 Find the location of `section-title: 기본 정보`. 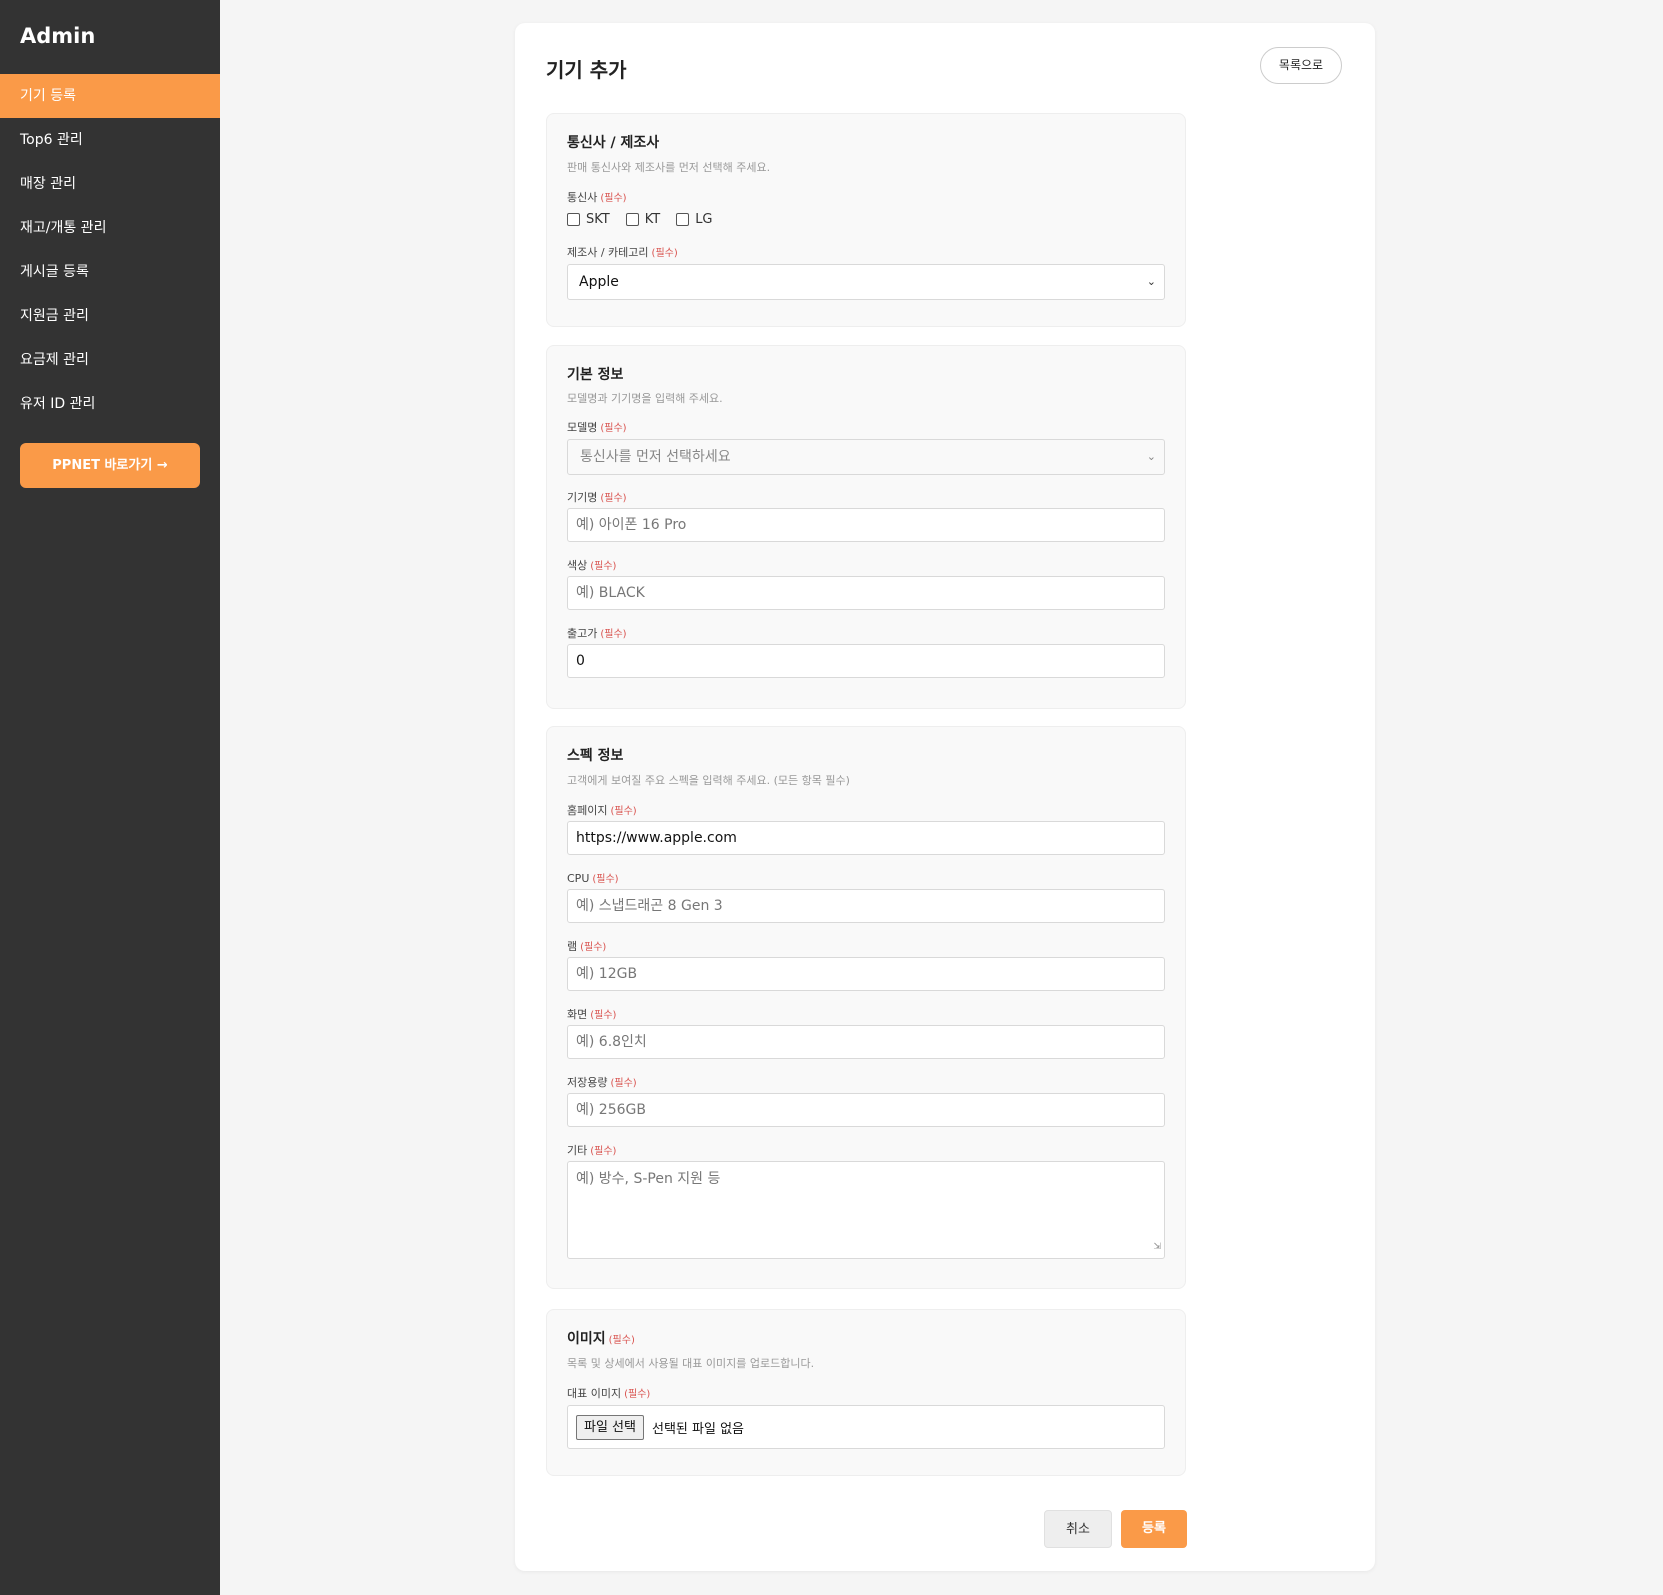

section-title: 기본 정보 is located at coordinates (595, 375).